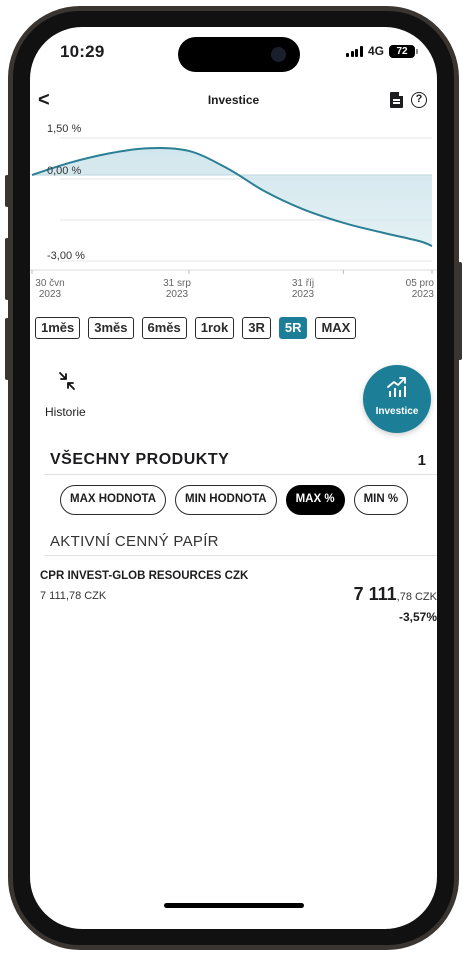 The height and width of the screenshot is (954, 467). What do you see at coordinates (381, 500) in the screenshot?
I see `filter-min-percent: MIN %` at bounding box center [381, 500].